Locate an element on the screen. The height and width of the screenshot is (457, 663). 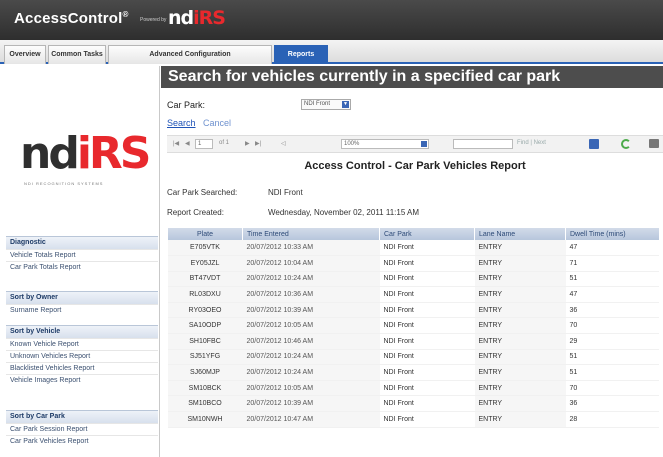
plate-cell: SA10ODP is located at coordinates (205, 326).